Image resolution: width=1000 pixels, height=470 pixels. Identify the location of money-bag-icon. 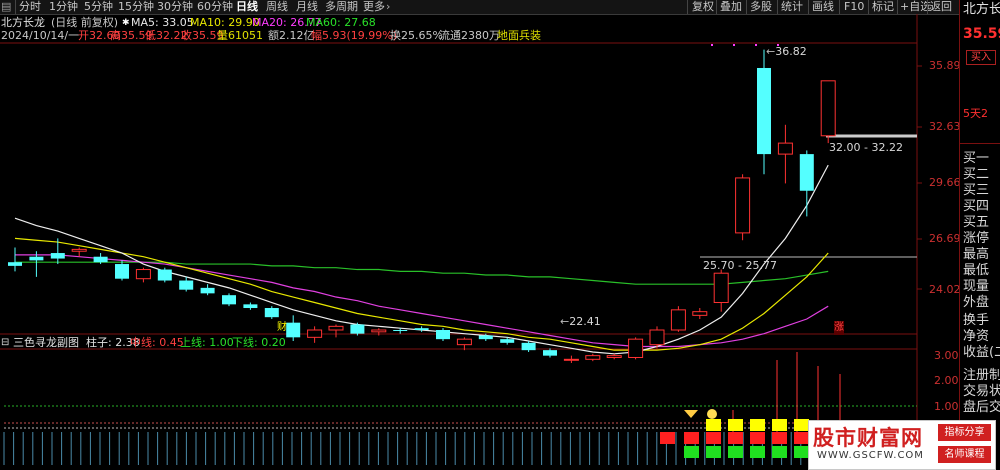
(712, 414).